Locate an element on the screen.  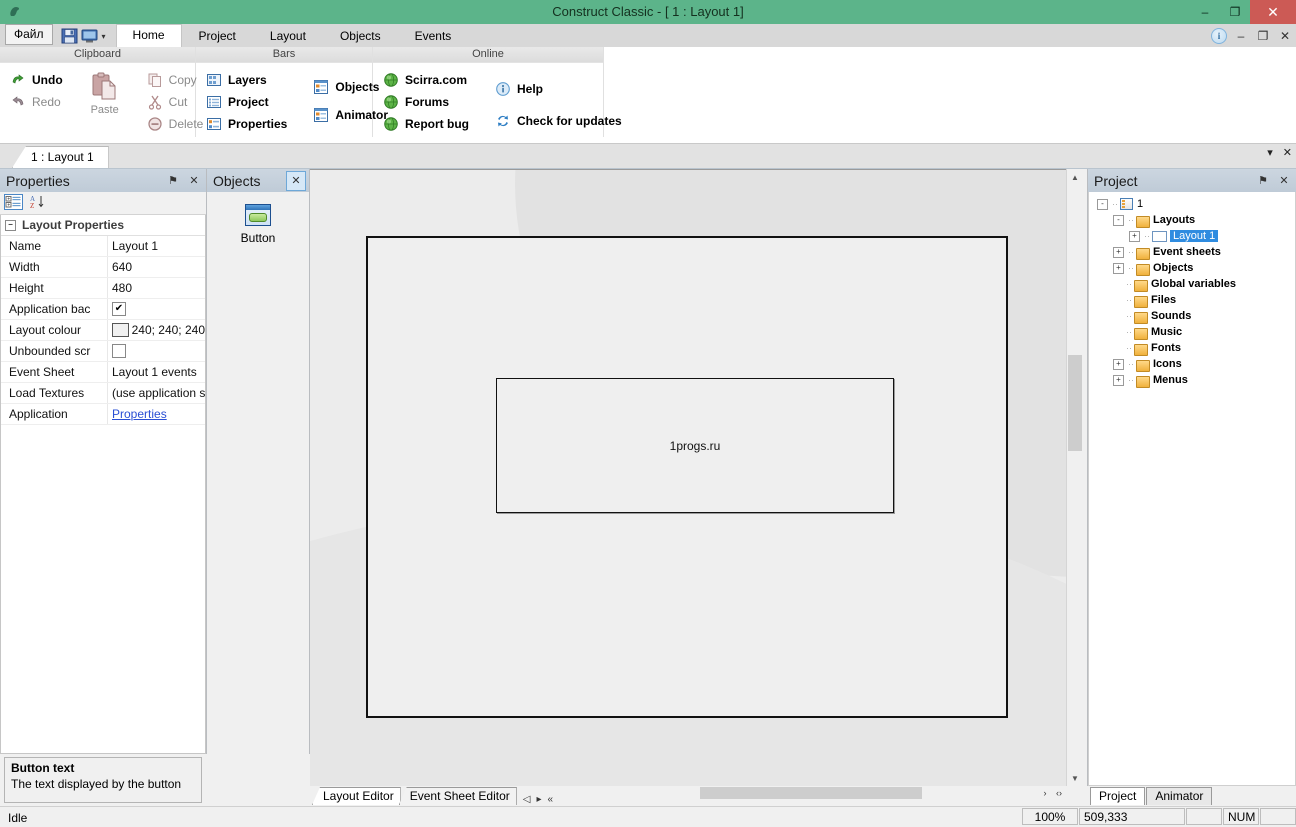
layers-bar-button: Layers is located at coordinates (247, 80).